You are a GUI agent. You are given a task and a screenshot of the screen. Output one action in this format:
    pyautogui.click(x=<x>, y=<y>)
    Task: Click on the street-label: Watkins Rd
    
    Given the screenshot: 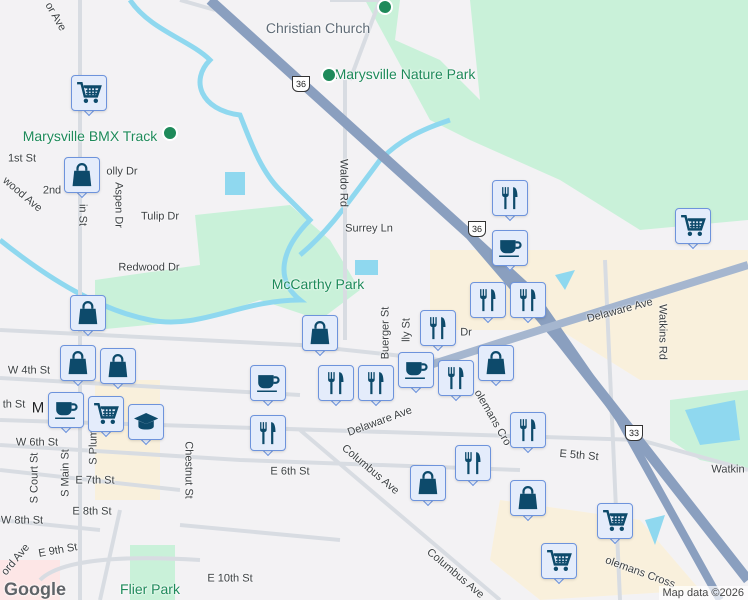 What is the action you would take?
    pyautogui.click(x=662, y=332)
    